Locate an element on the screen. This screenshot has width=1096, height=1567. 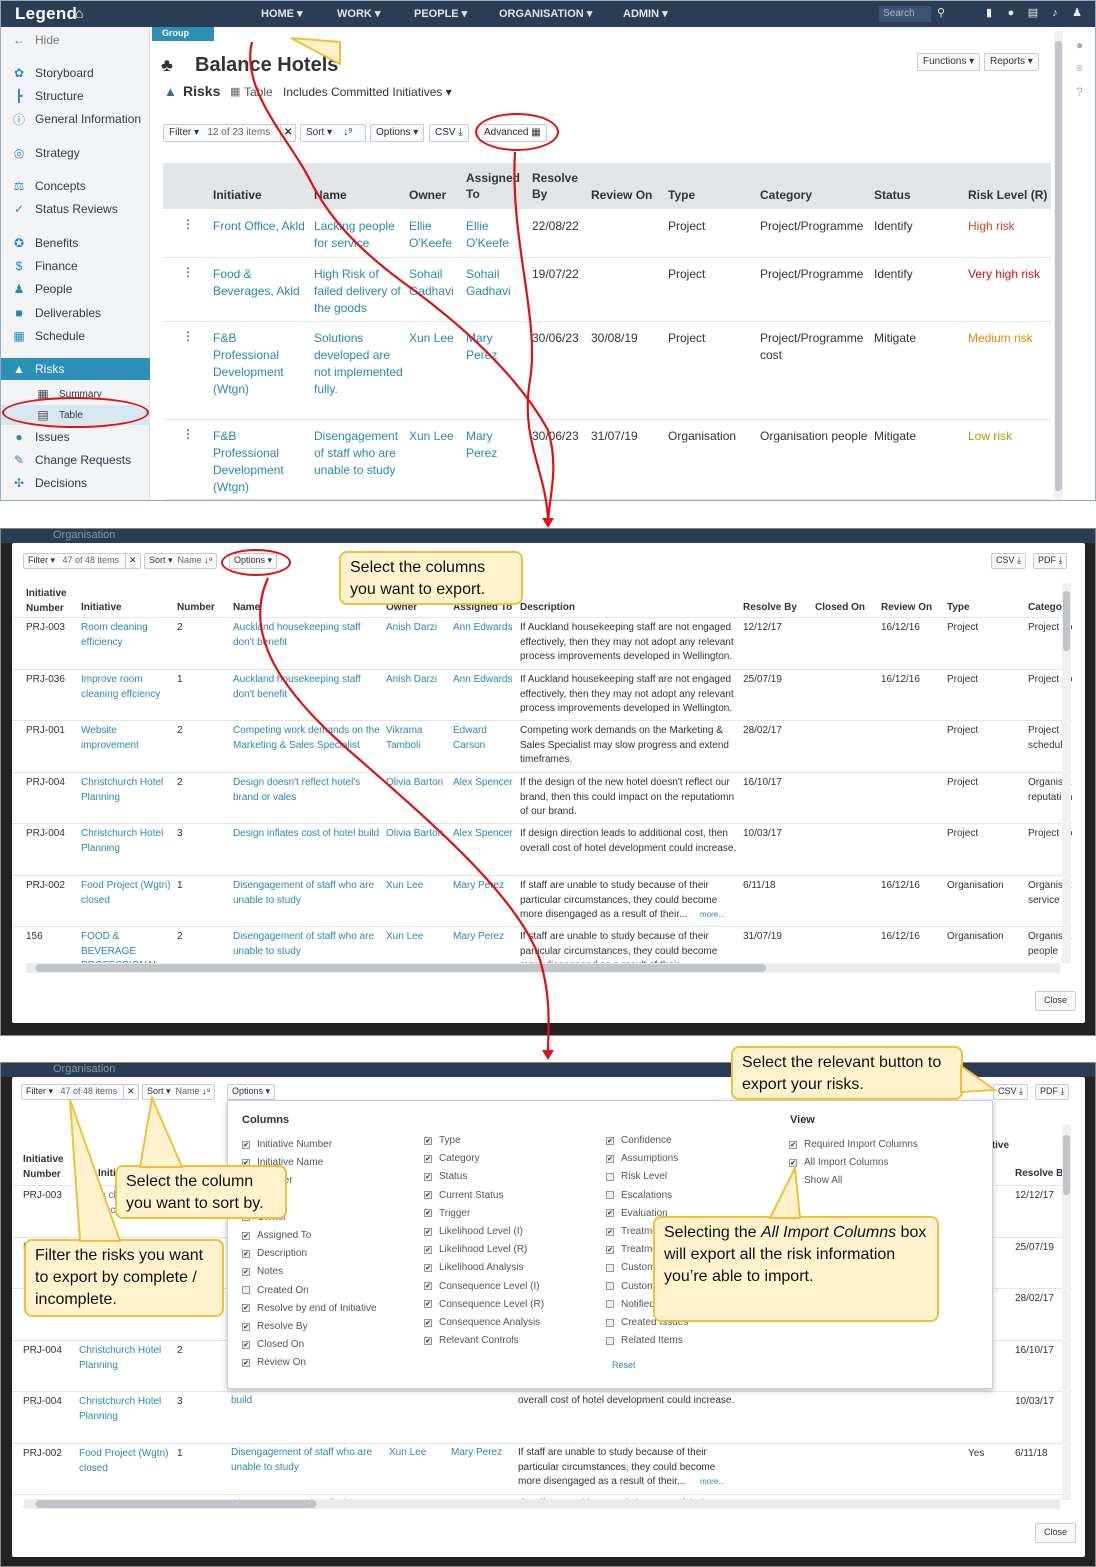
callout-pointer-all-import is located at coordinates (785, 1191).